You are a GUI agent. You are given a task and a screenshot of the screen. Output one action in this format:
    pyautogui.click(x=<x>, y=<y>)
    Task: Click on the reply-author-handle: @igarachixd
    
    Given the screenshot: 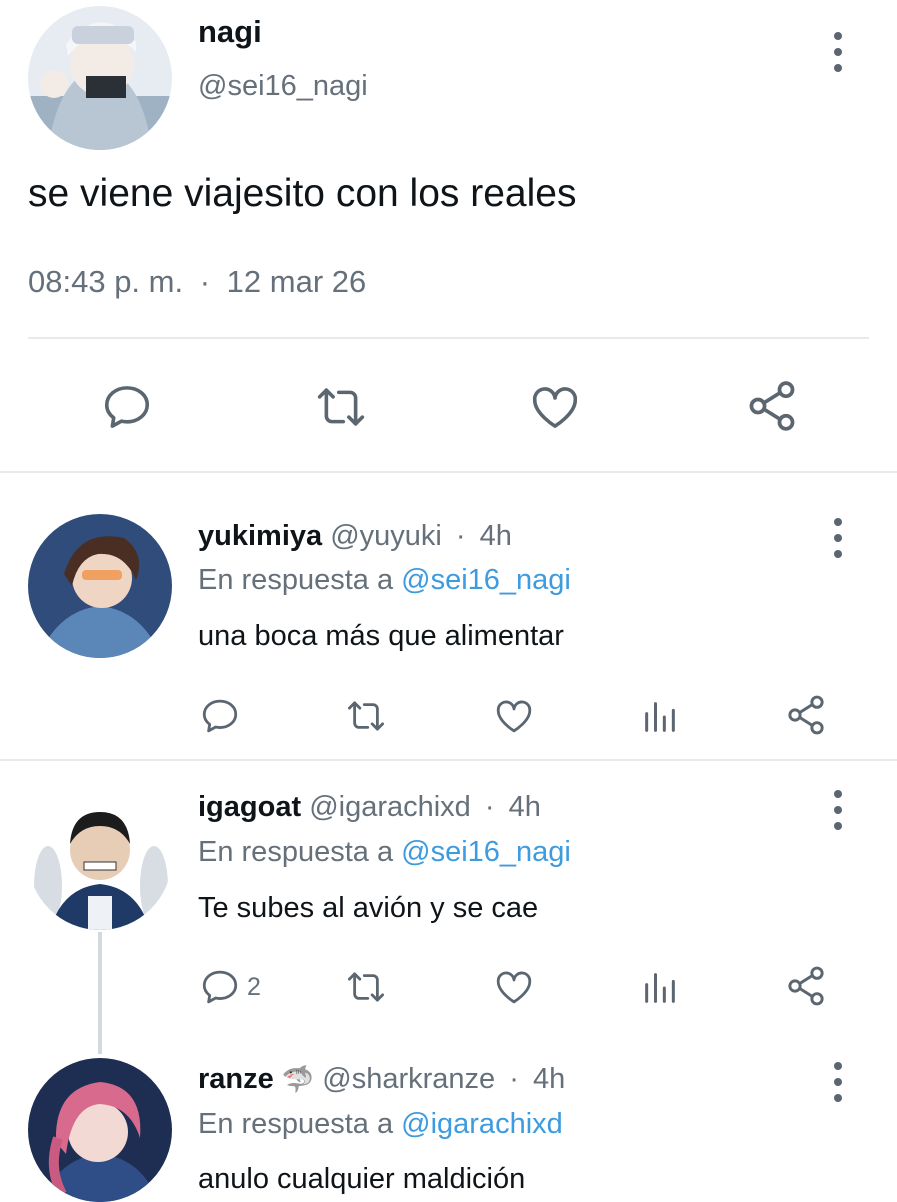 What is the action you would take?
    pyautogui.click(x=390, y=807)
    